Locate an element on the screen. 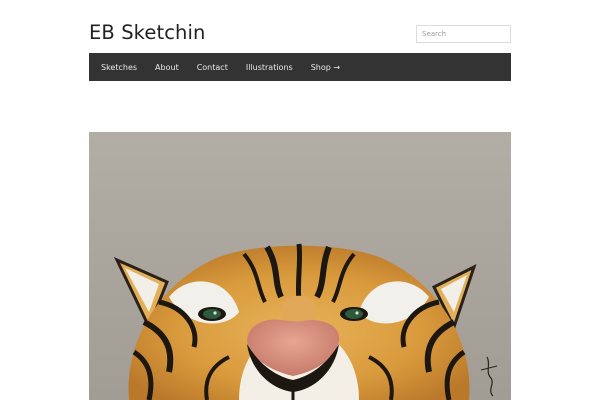 This screenshot has width=600, height=400. nav-item-contact: Contact is located at coordinates (217, 67).